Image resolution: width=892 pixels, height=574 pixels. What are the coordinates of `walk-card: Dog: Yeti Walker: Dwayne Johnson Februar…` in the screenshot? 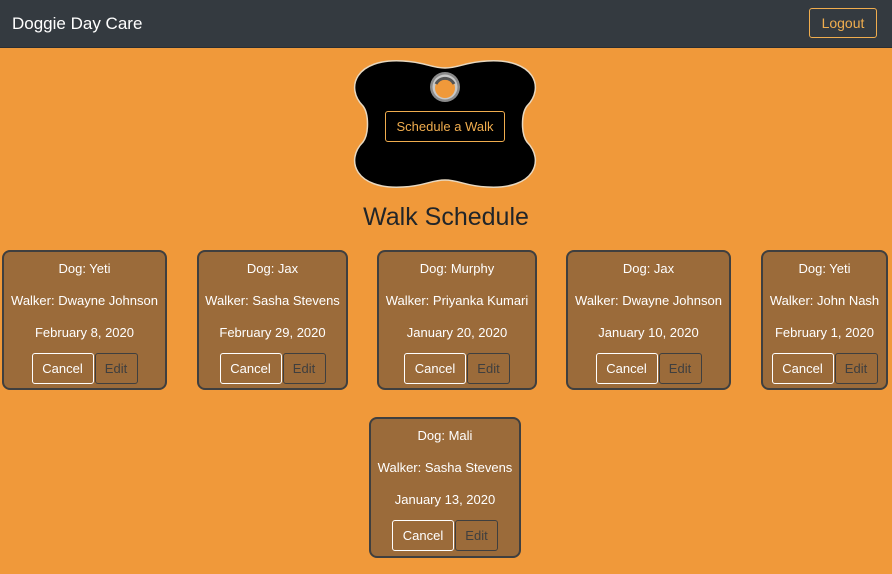 It's located at (84, 320).